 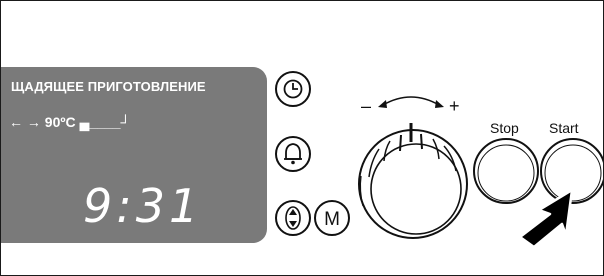 I want to click on mode-button-label: M, so click(x=332, y=219).